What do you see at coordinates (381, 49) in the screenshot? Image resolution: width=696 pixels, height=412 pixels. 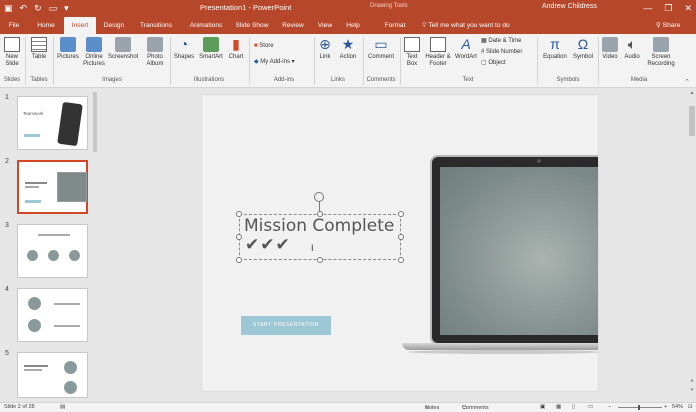 I see `comment-button: ▭ Comment` at bounding box center [381, 49].